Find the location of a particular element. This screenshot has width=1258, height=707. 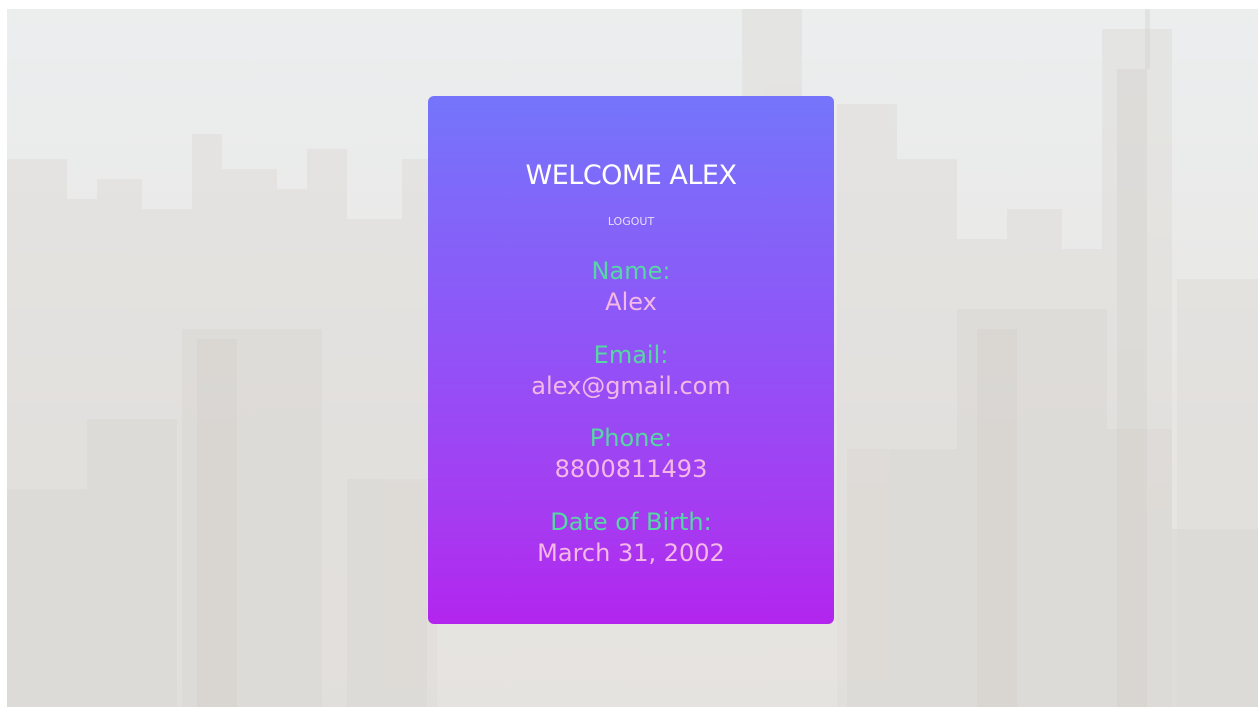

email-label: Email: is located at coordinates (631, 355).